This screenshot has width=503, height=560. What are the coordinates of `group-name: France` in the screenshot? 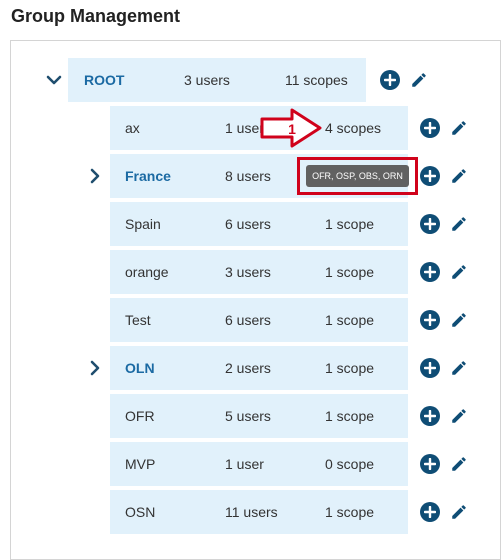 It's located at (148, 176).